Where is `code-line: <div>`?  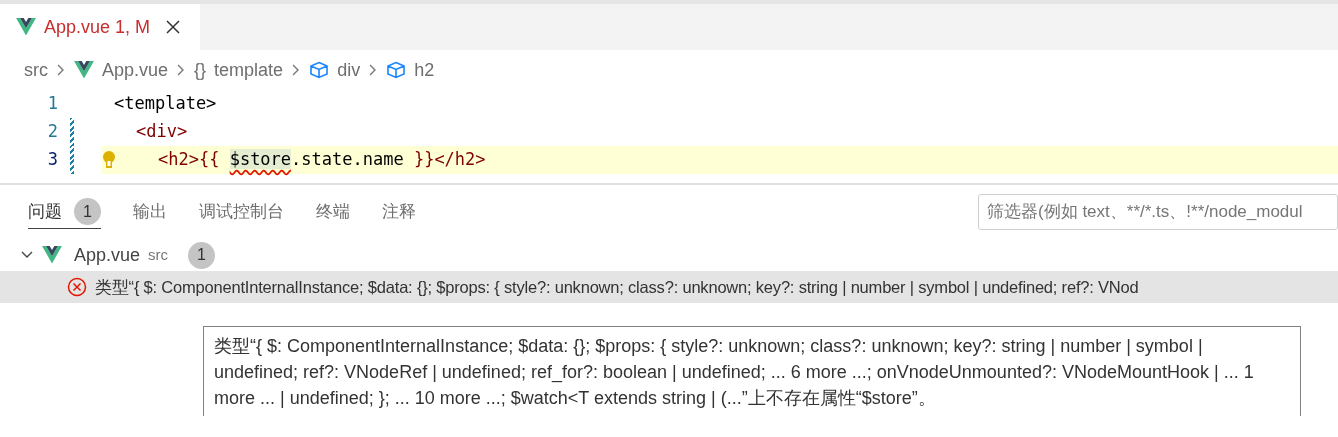
code-line: <div> is located at coordinates (162, 132).